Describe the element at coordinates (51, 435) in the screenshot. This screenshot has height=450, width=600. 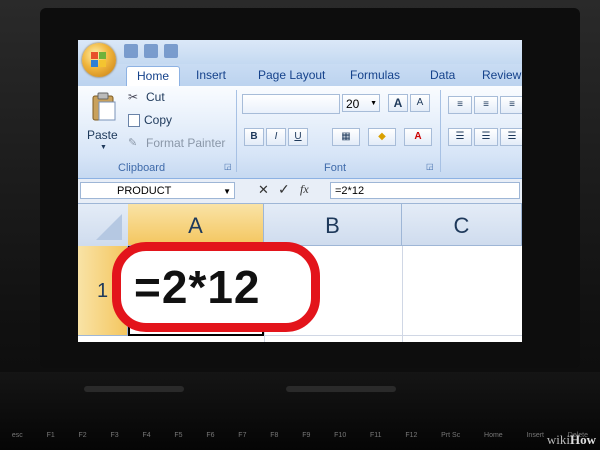
I see `key: F1` at that location.